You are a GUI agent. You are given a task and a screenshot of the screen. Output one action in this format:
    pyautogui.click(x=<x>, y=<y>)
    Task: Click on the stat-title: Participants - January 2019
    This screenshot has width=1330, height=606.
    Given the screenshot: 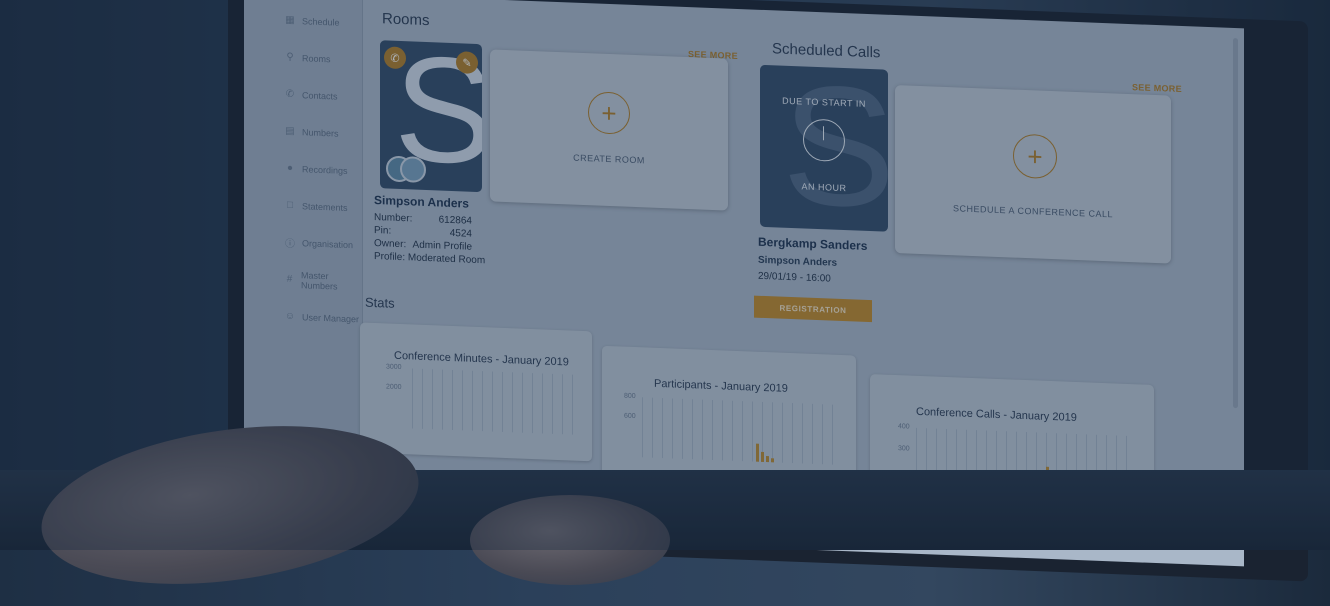 What is the action you would take?
    pyautogui.click(x=721, y=386)
    